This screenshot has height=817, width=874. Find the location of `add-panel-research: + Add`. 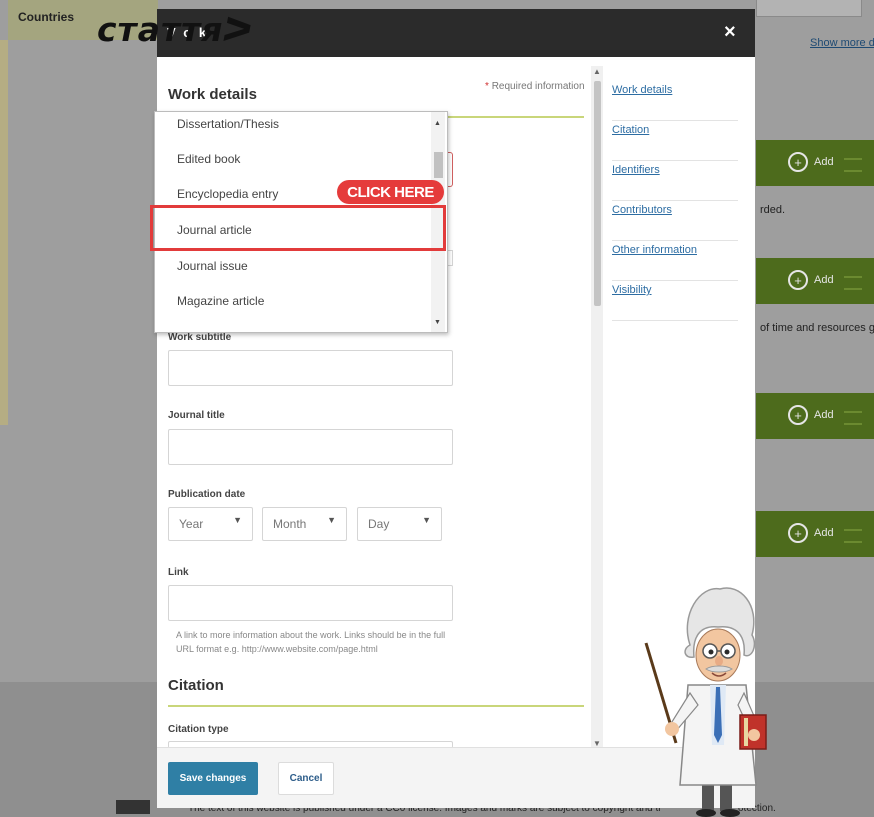

add-panel-research: + Add is located at coordinates (815, 534).